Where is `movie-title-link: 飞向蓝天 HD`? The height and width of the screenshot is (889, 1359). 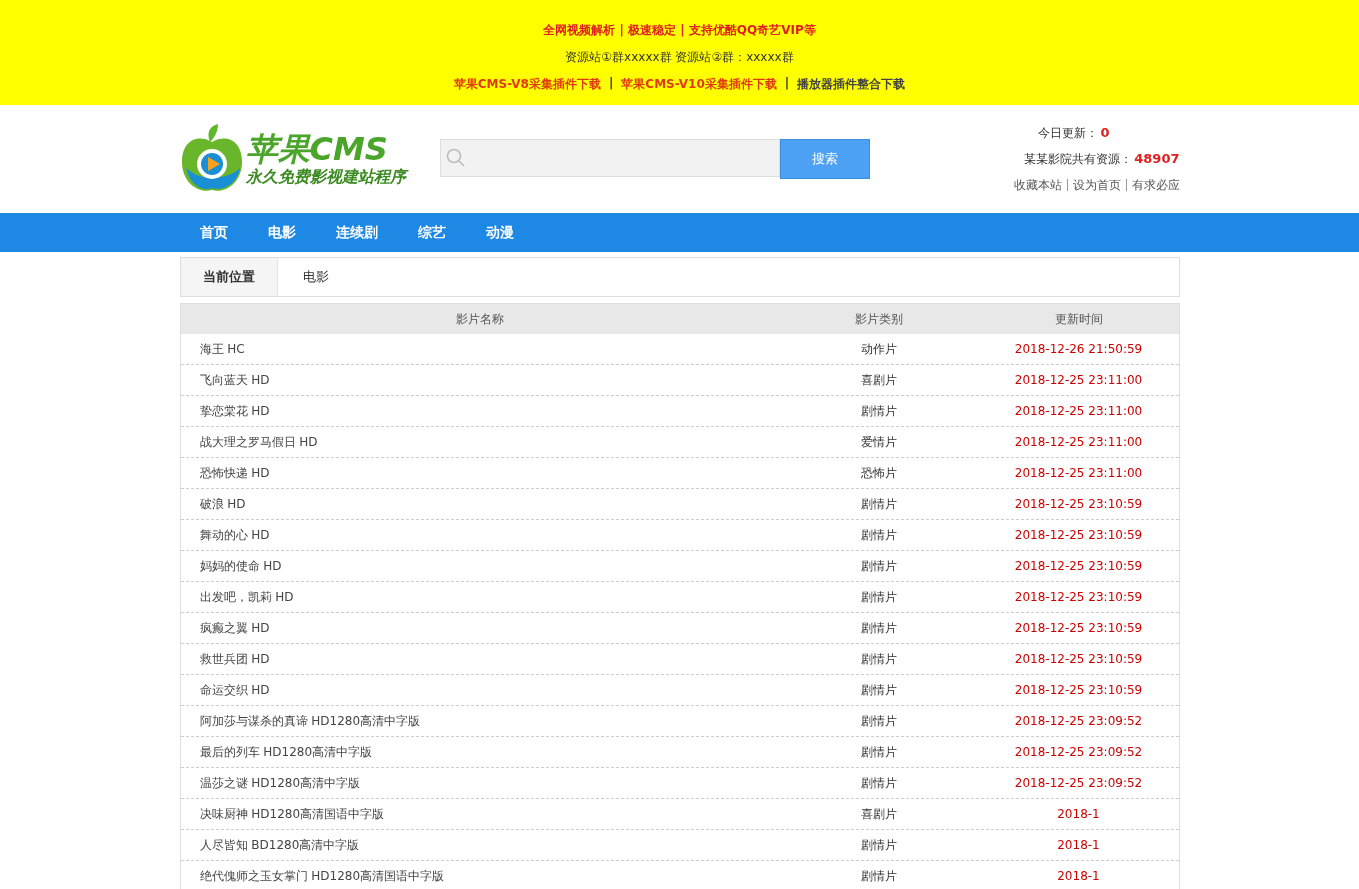 movie-title-link: 飞向蓝天 HD is located at coordinates (234, 379).